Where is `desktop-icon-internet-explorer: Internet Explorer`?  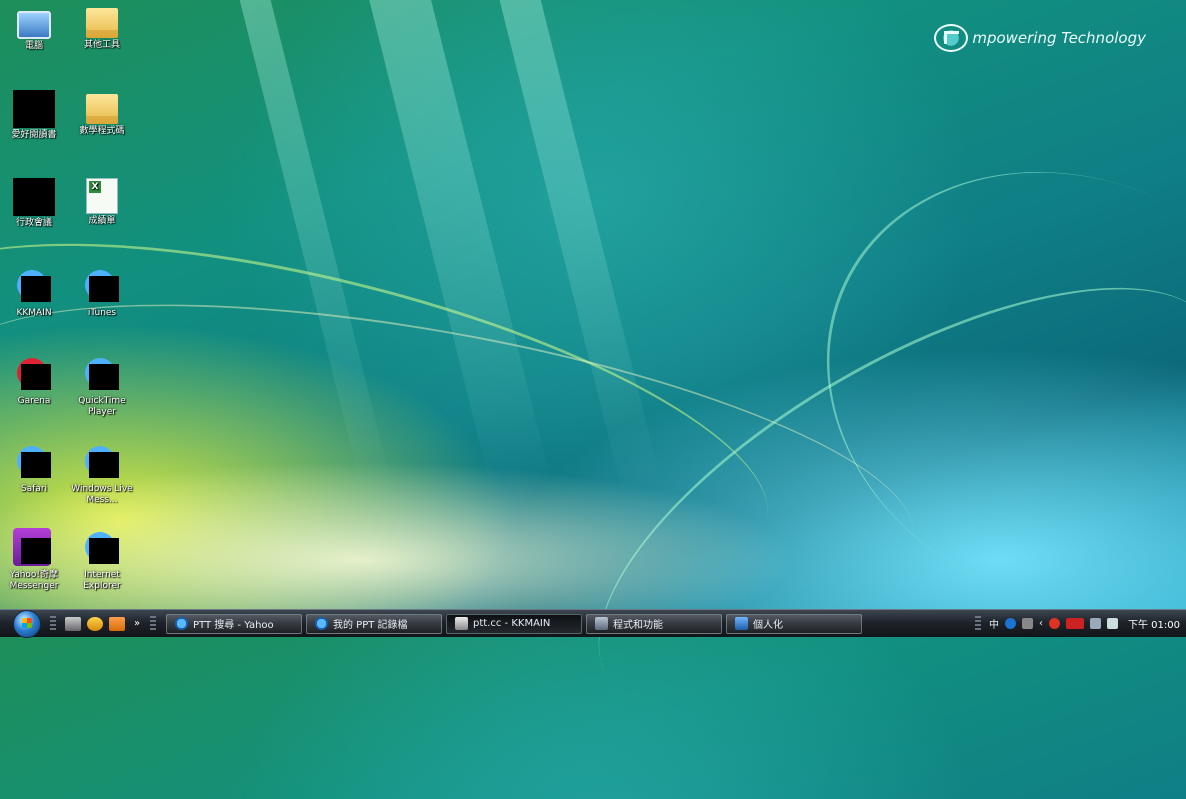 desktop-icon-internet-explorer: Internet Explorer is located at coordinates (102, 560).